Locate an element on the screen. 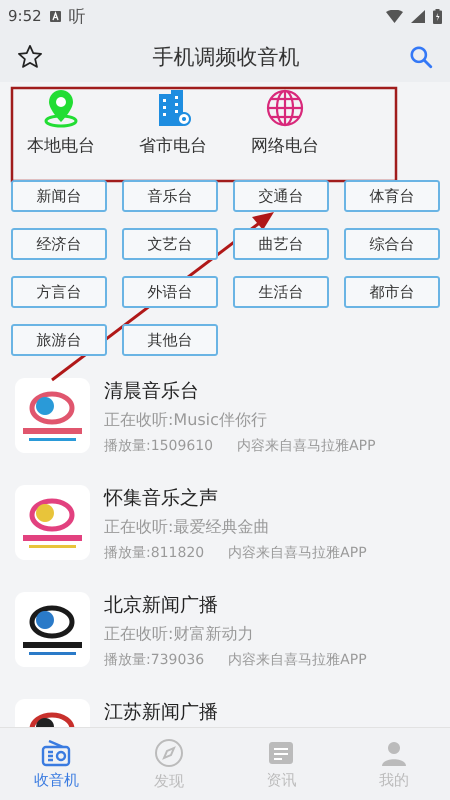 The height and width of the screenshot is (800, 450). notification-icon is located at coordinates (55, 16).